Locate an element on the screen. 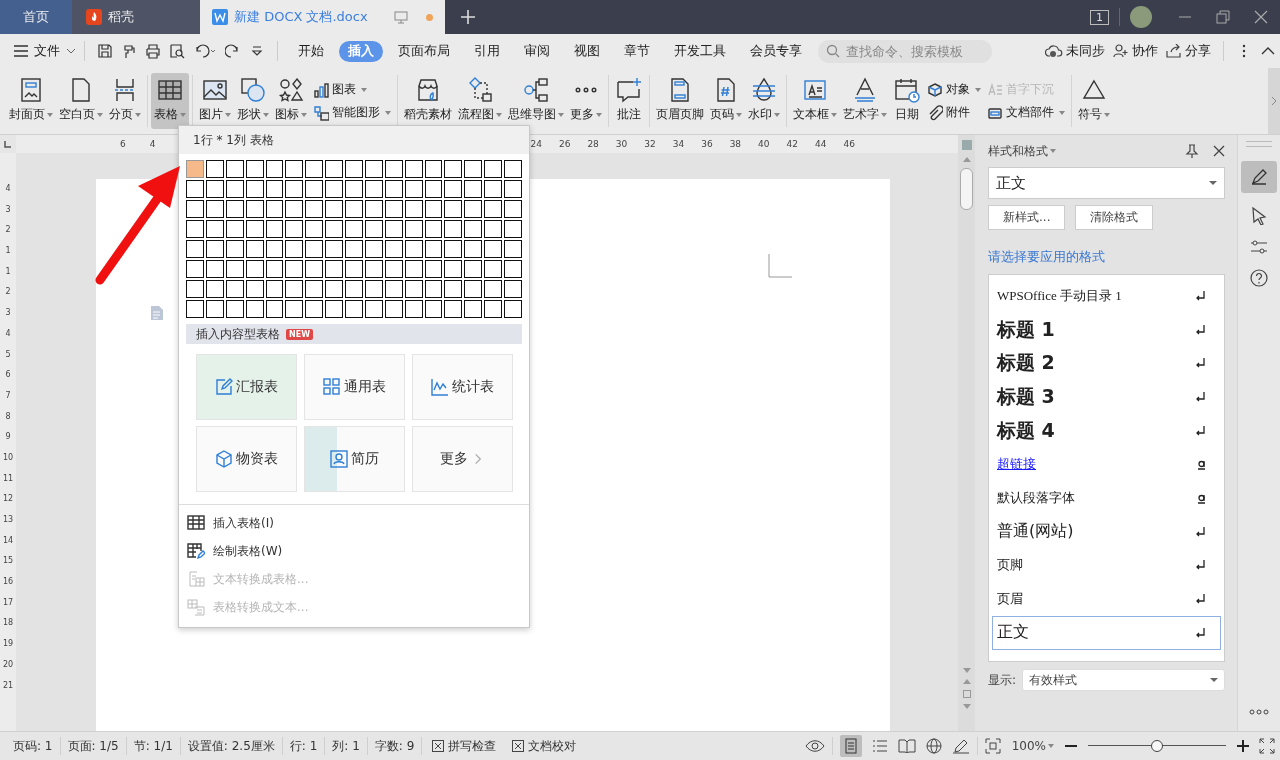 The height and width of the screenshot is (760, 1280). ruler-number: 13 is located at coordinates (8, 520).